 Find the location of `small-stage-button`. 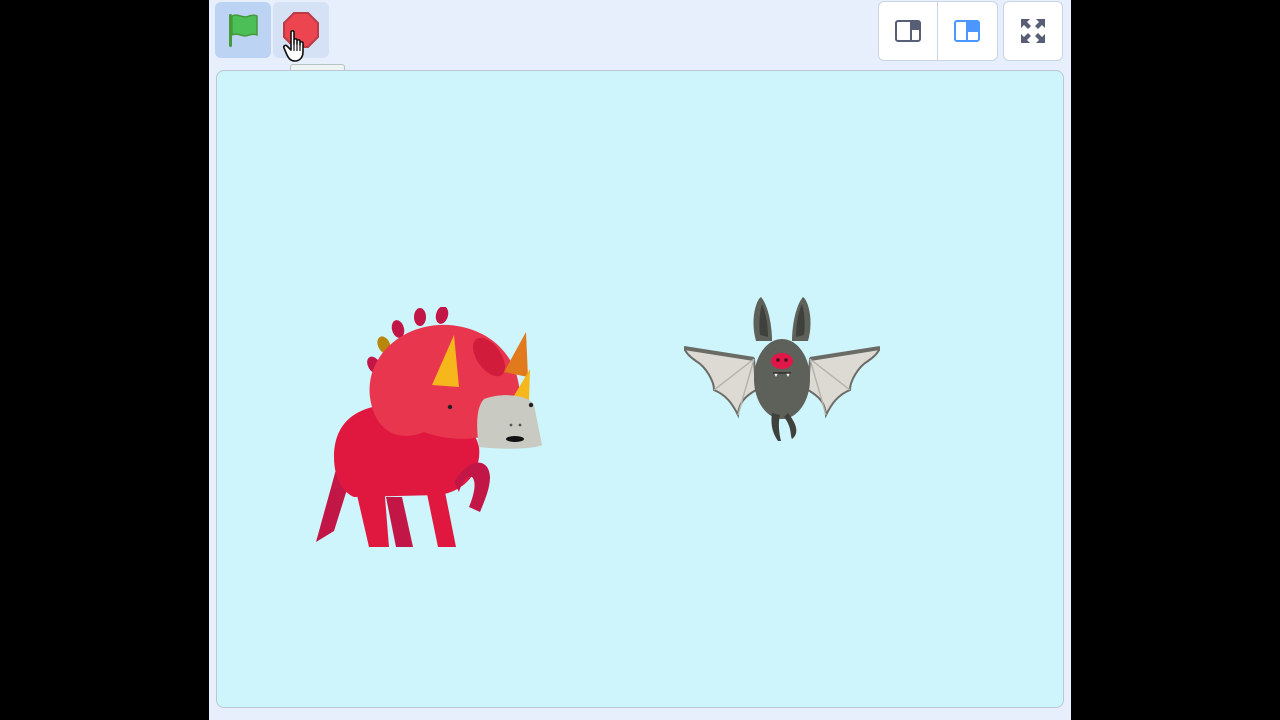

small-stage-button is located at coordinates (908, 31).